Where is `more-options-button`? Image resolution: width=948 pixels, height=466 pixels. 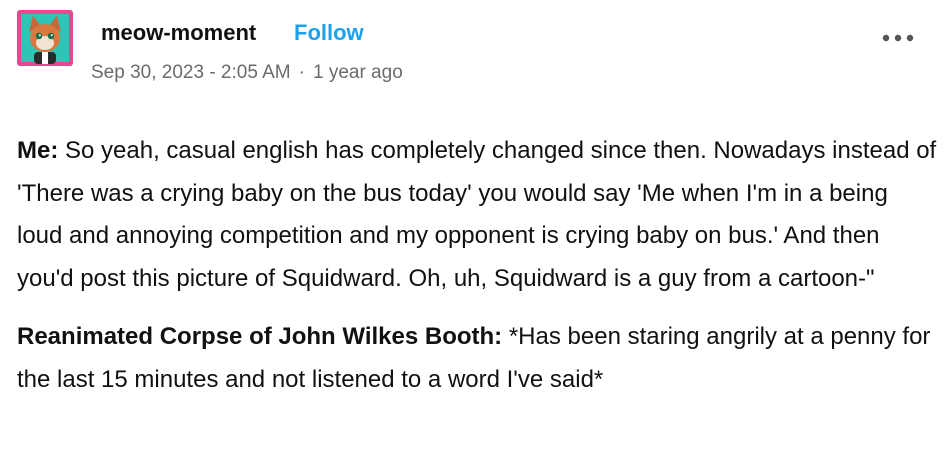 more-options-button is located at coordinates (900, 38).